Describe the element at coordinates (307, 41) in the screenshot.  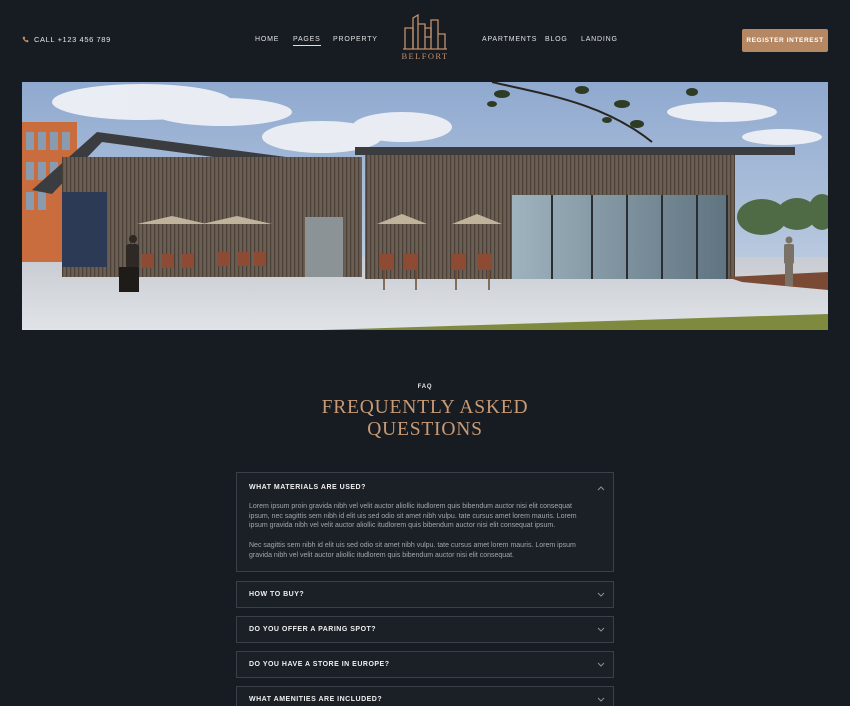
I see `nav-pages: PAGES` at that location.